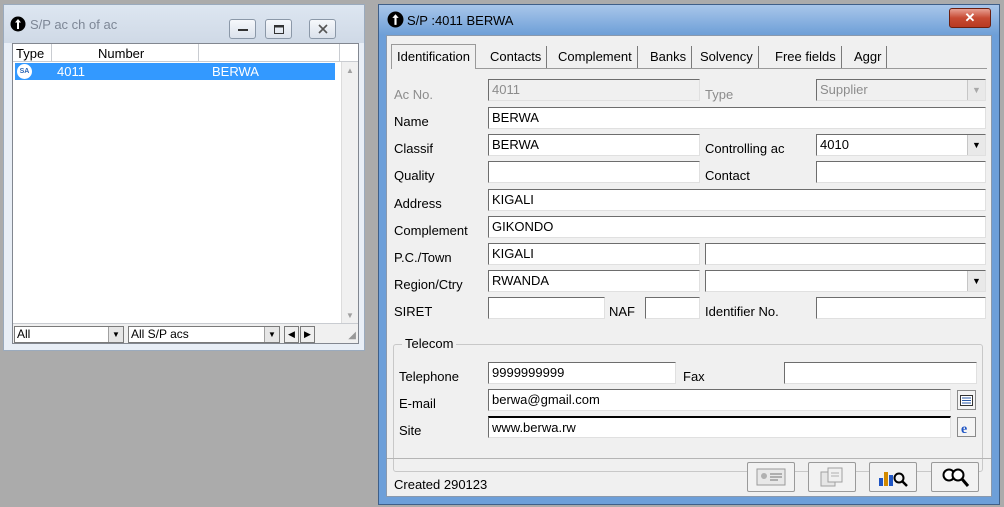 The image size is (1004, 507). Describe the element at coordinates (429, 376) in the screenshot. I see `telephone-label: Telephone` at that location.